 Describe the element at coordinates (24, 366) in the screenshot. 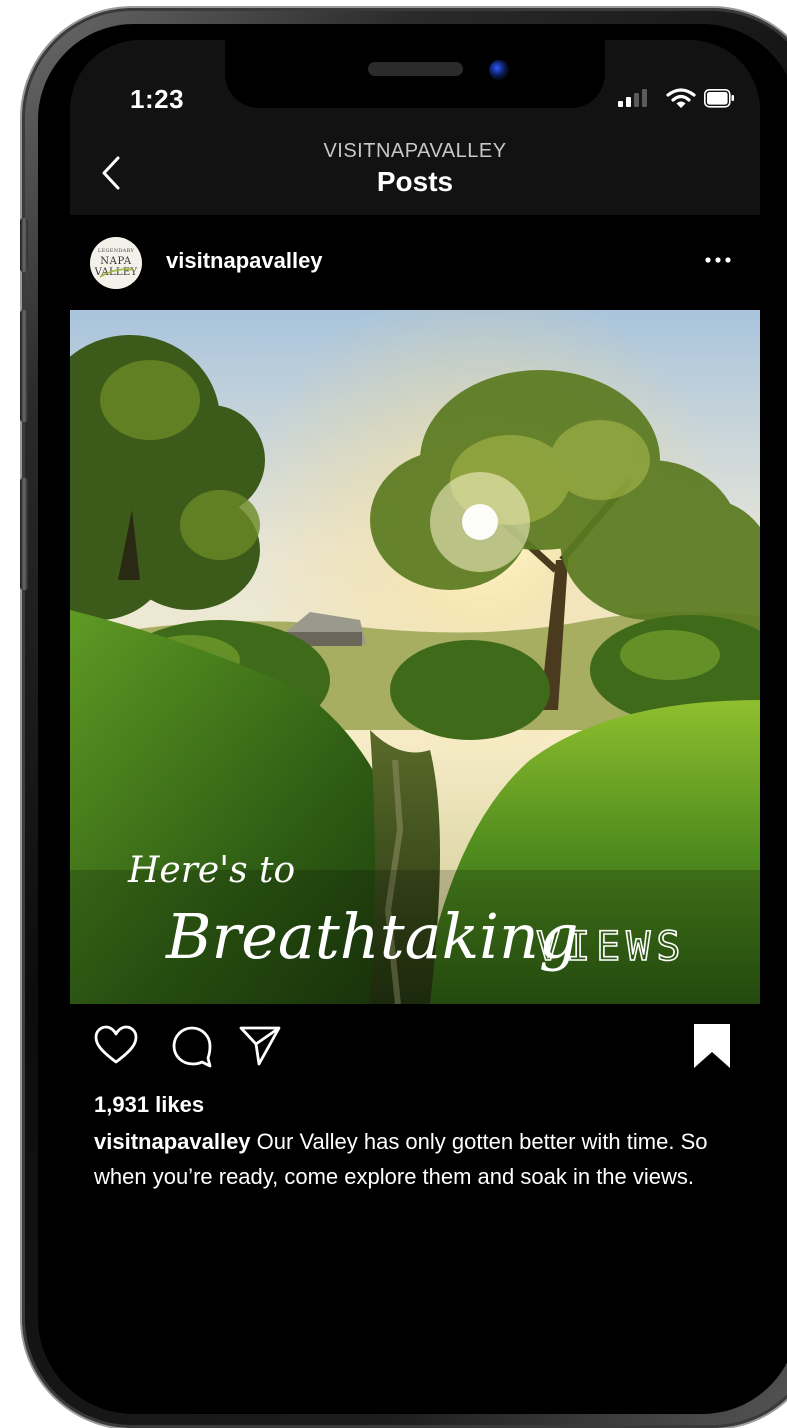

I see `volume-up-button` at that location.